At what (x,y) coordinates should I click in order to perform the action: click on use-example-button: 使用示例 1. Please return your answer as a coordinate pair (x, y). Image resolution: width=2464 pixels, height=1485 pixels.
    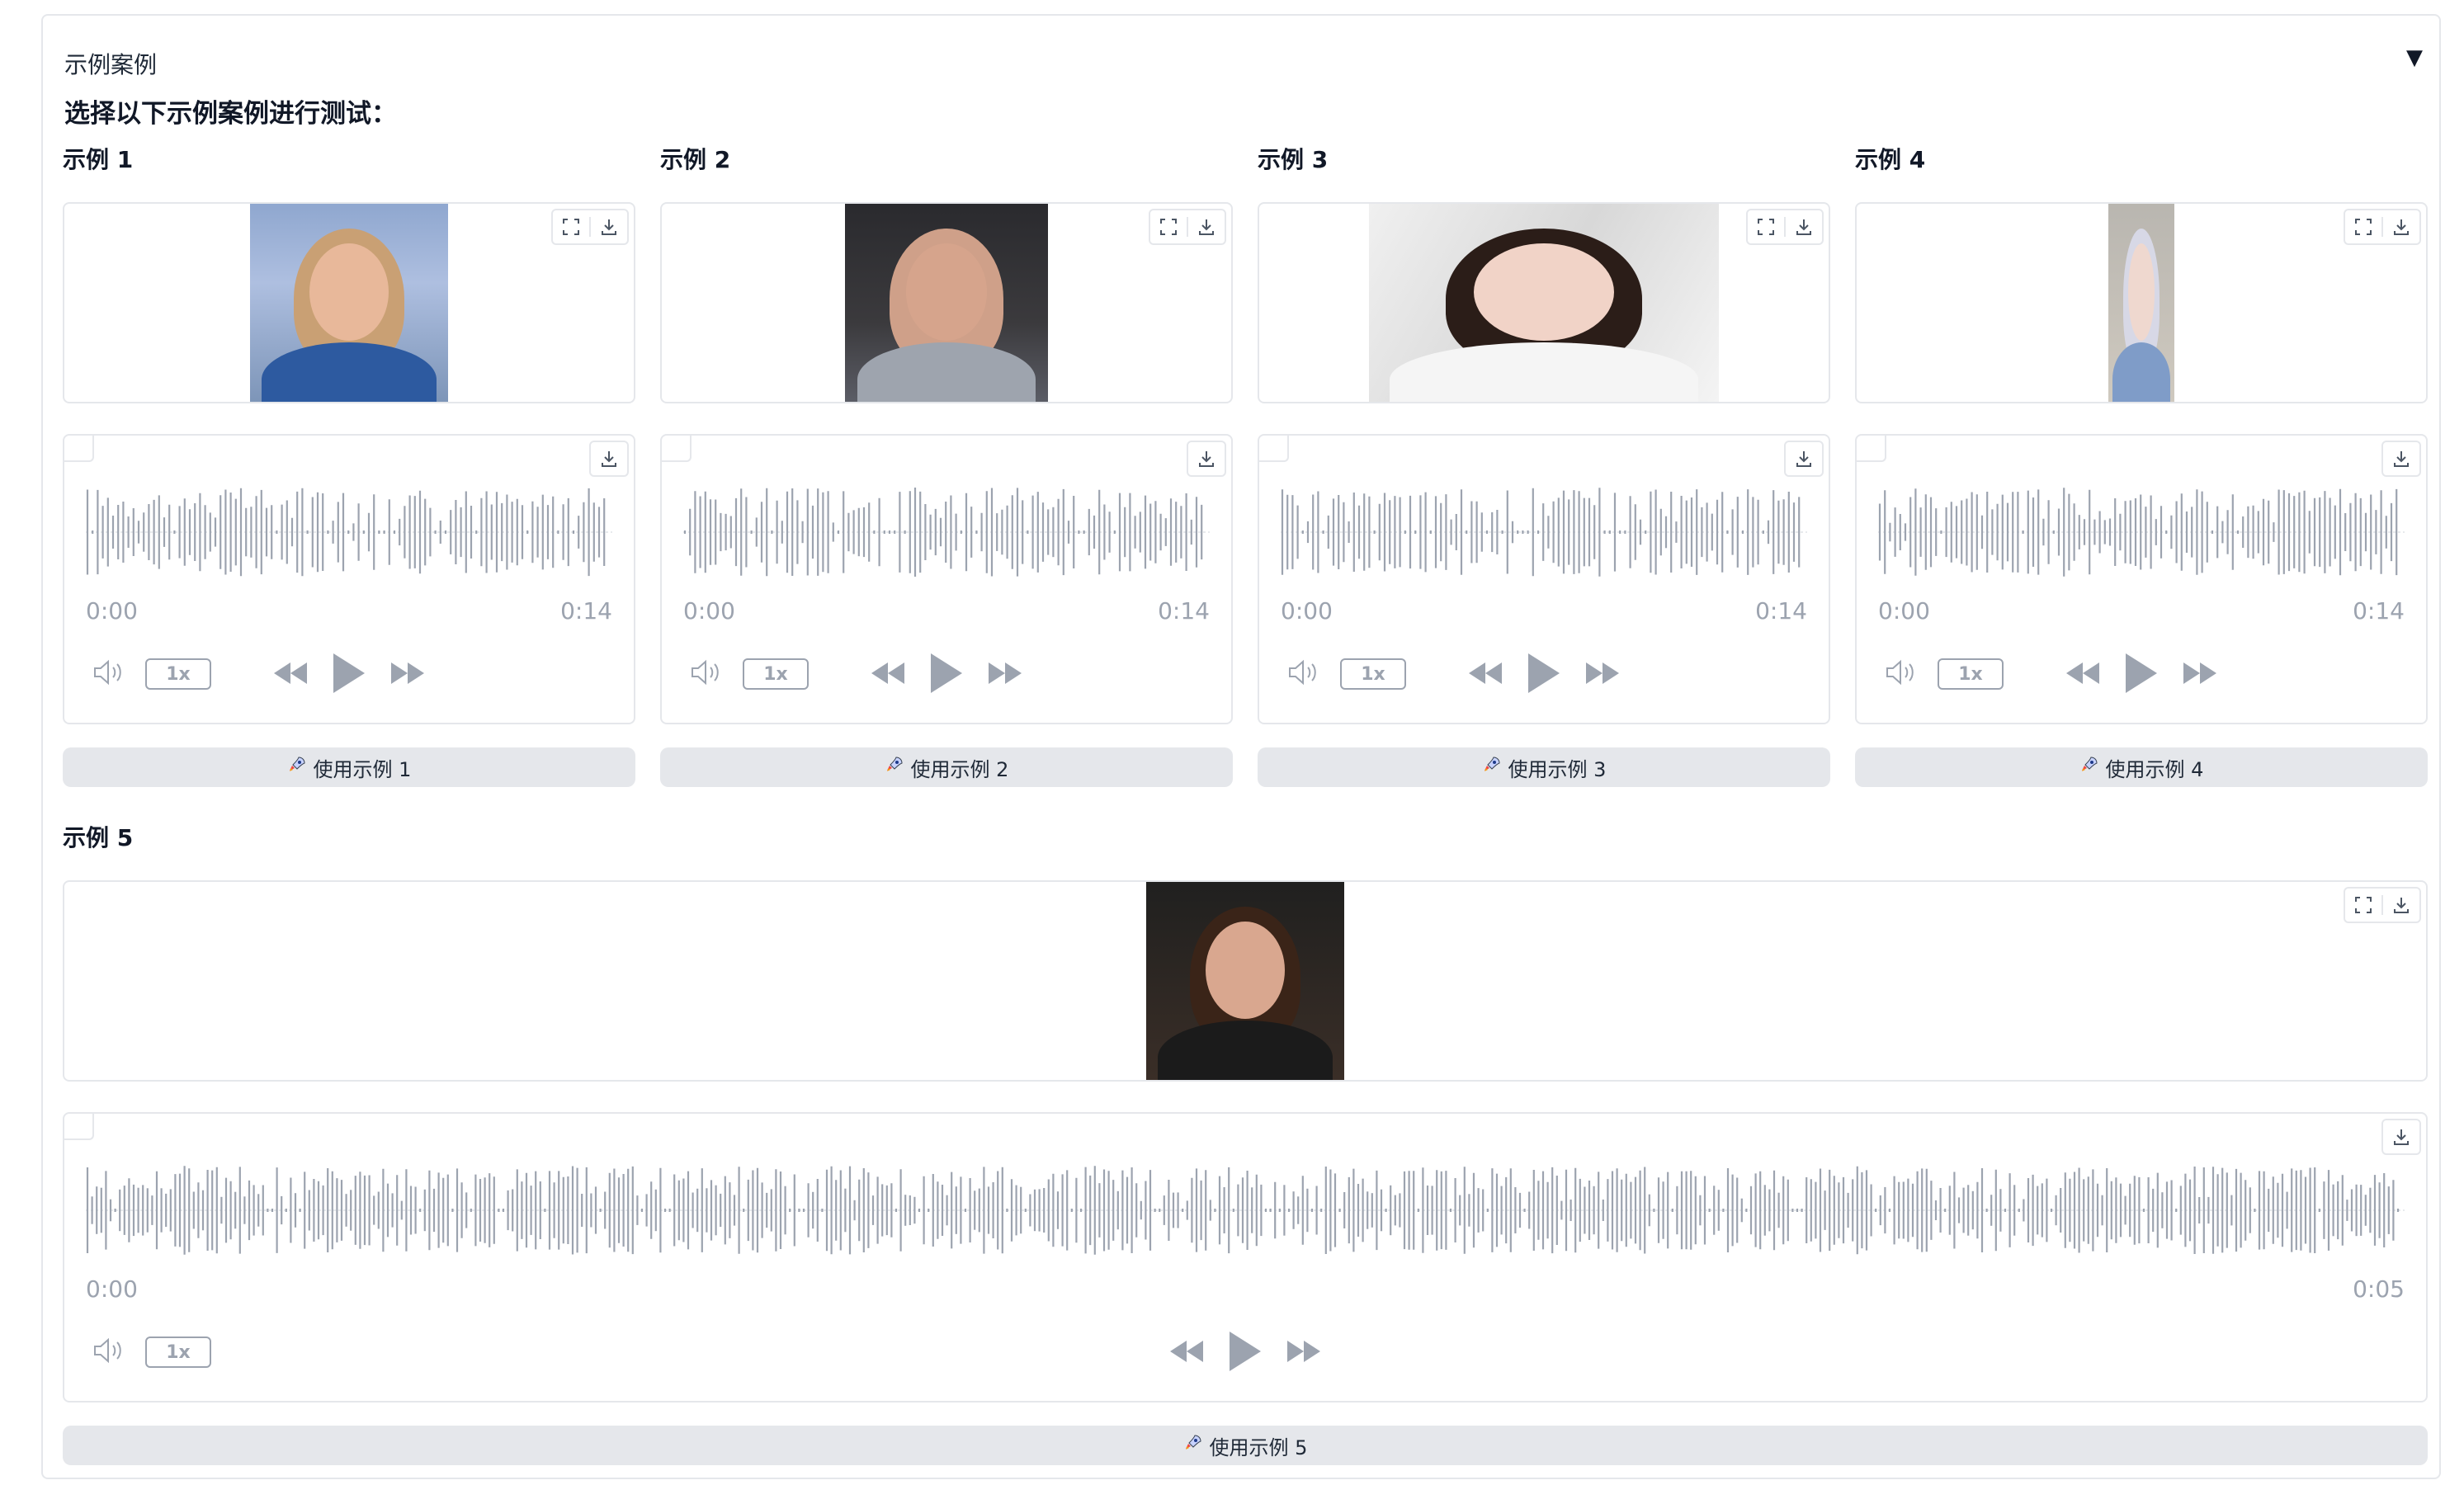
    Looking at the image, I should click on (349, 767).